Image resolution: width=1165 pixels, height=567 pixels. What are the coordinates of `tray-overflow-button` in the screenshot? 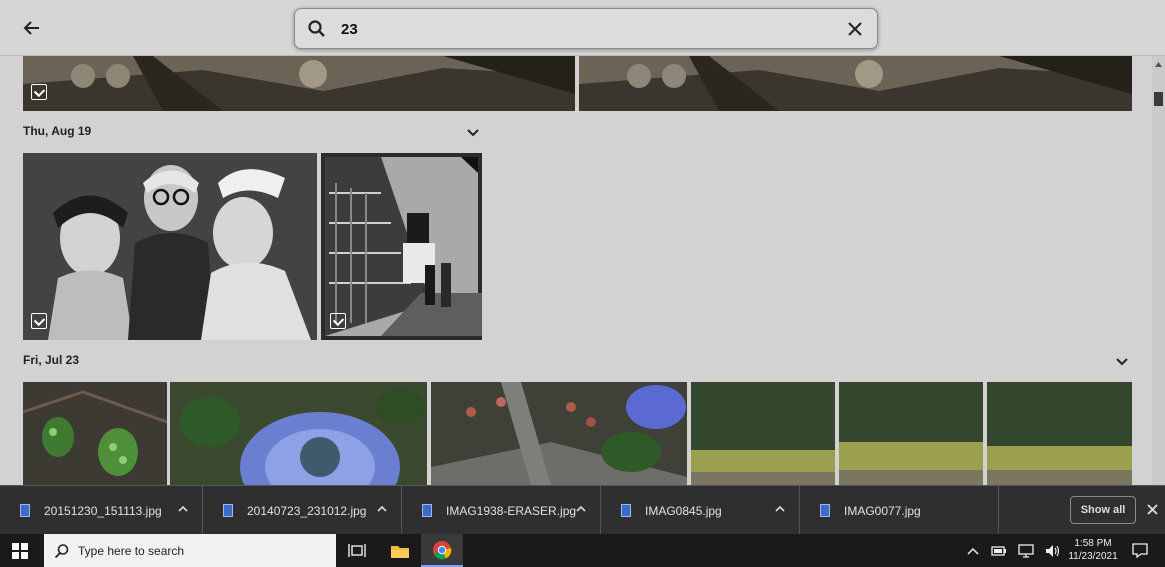 It's located at (973, 550).